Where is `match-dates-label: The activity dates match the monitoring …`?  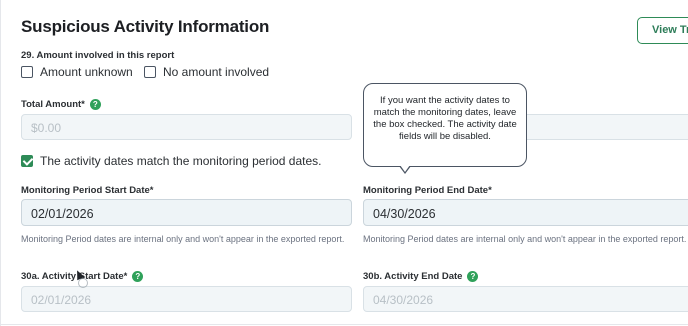
match-dates-label: The activity dates match the monitoring … is located at coordinates (181, 161).